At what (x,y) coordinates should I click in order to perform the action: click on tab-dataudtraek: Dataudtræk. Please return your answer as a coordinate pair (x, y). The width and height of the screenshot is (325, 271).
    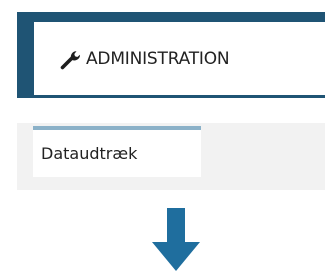
    Looking at the image, I should click on (117, 151).